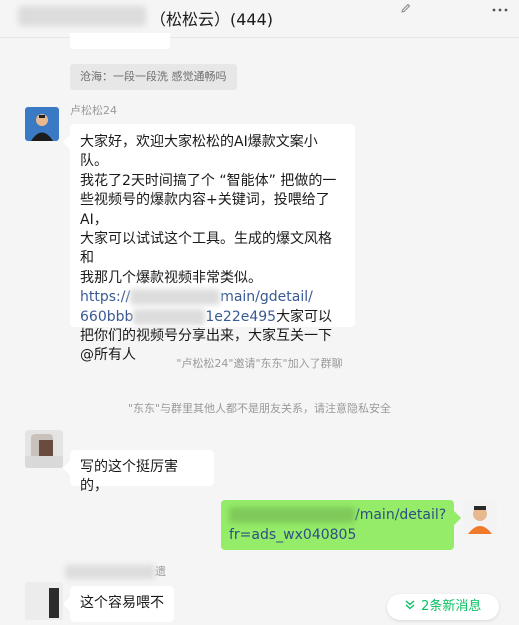 The width and height of the screenshot is (519, 625). Describe the element at coordinates (94, 219) in the screenshot. I see `message-text-line: AI，` at that location.